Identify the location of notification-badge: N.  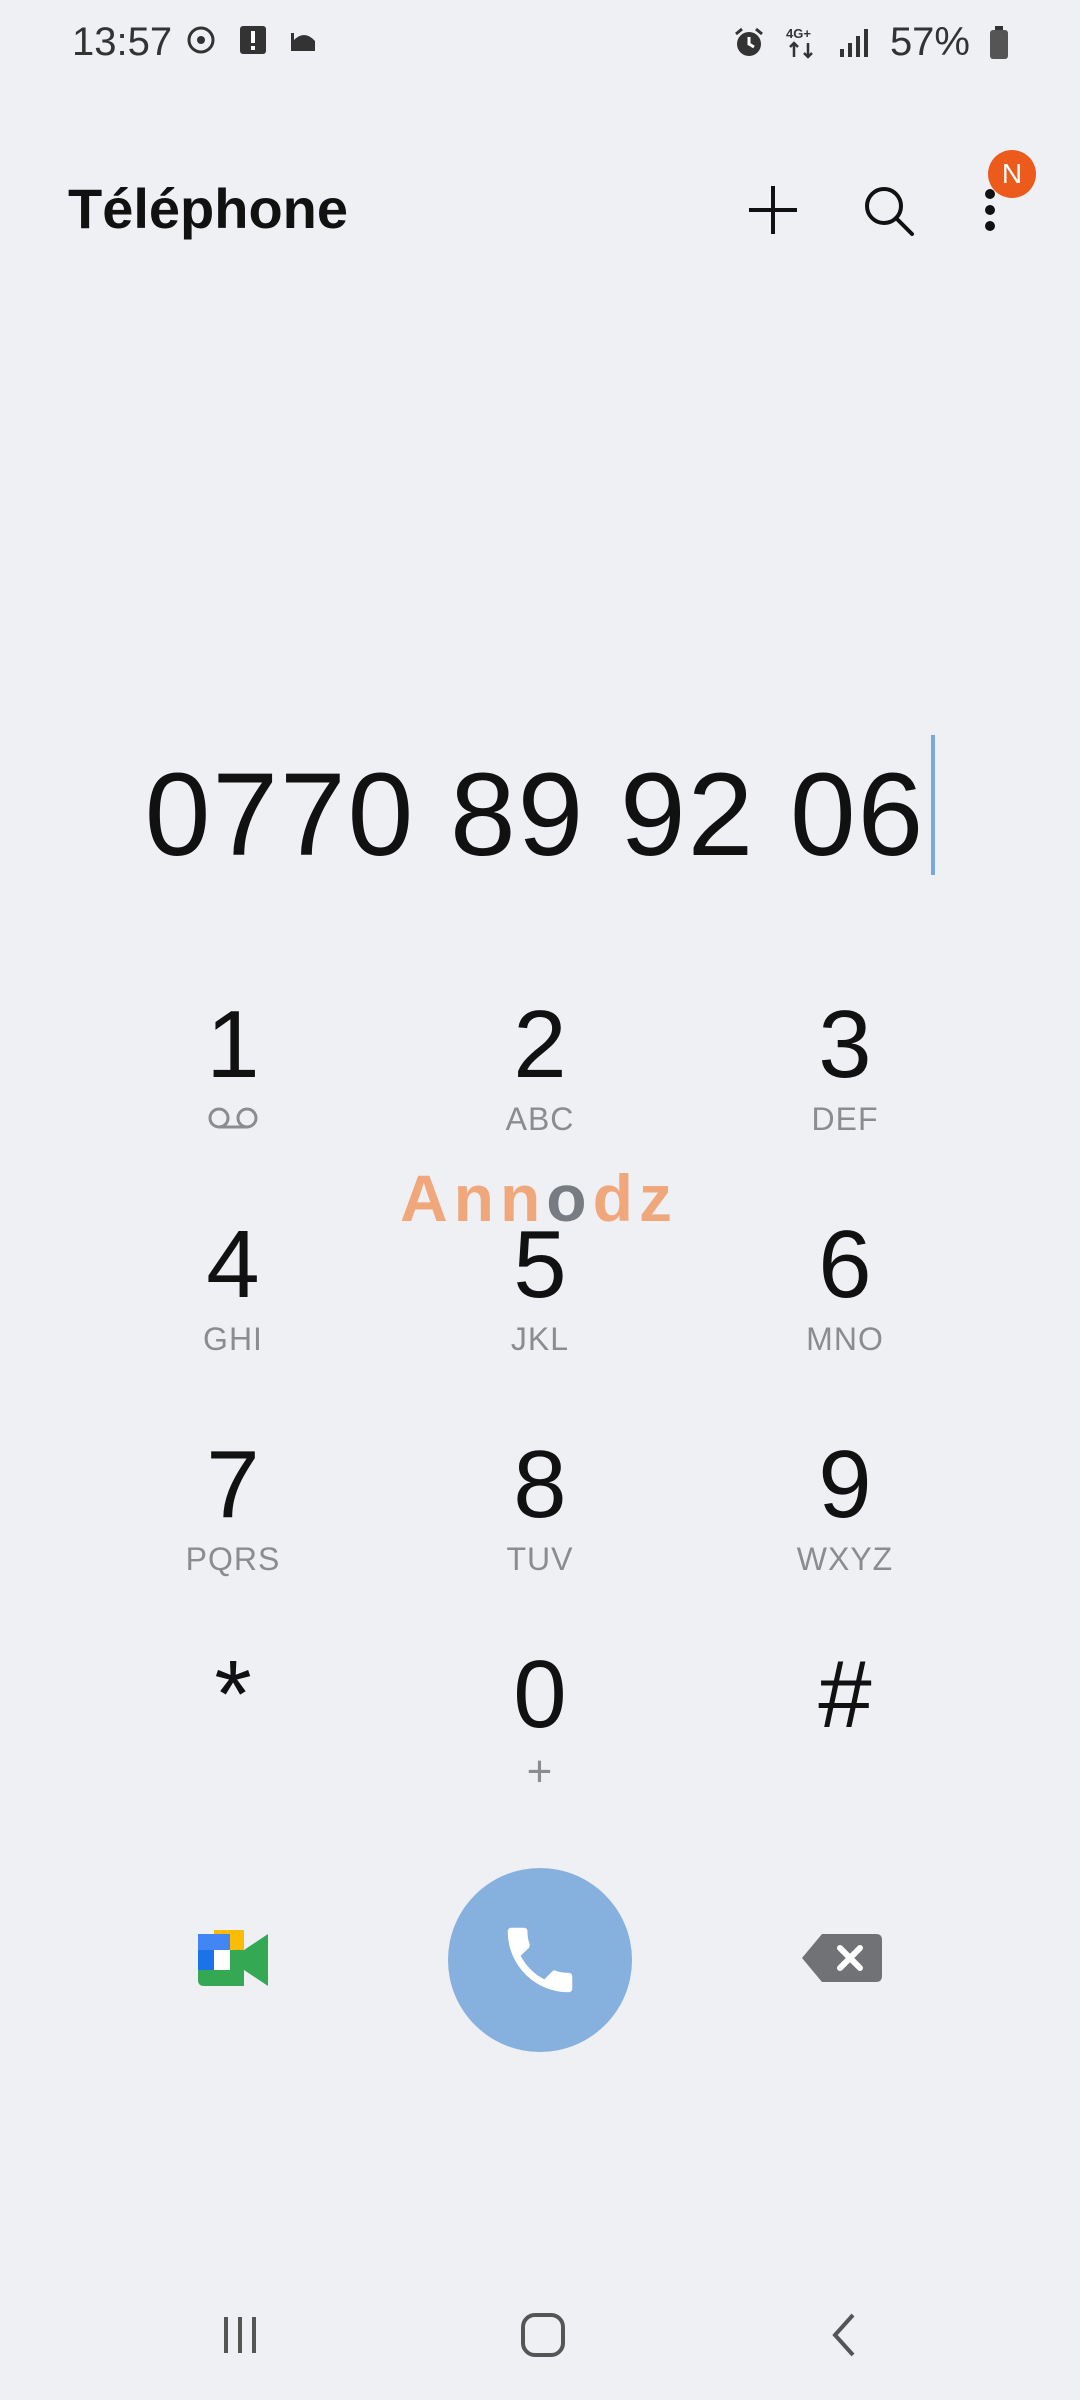
(1012, 174).